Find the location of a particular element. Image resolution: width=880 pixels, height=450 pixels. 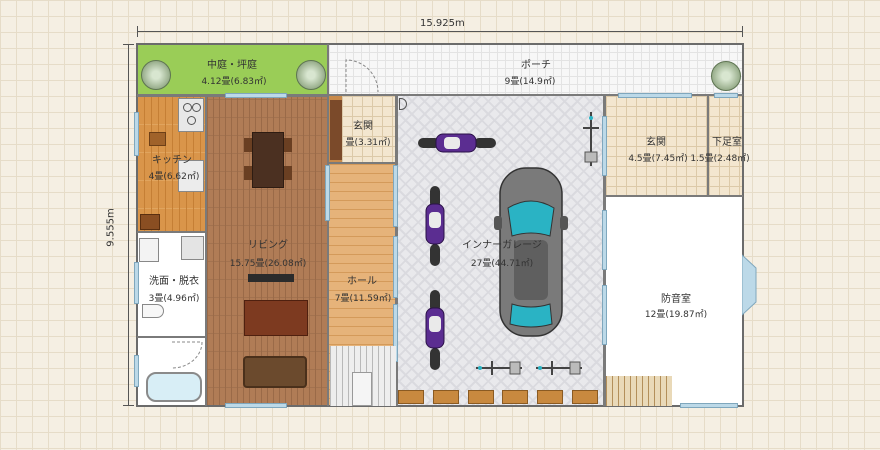

wall-porch-divider is located at coordinates (328, 70).